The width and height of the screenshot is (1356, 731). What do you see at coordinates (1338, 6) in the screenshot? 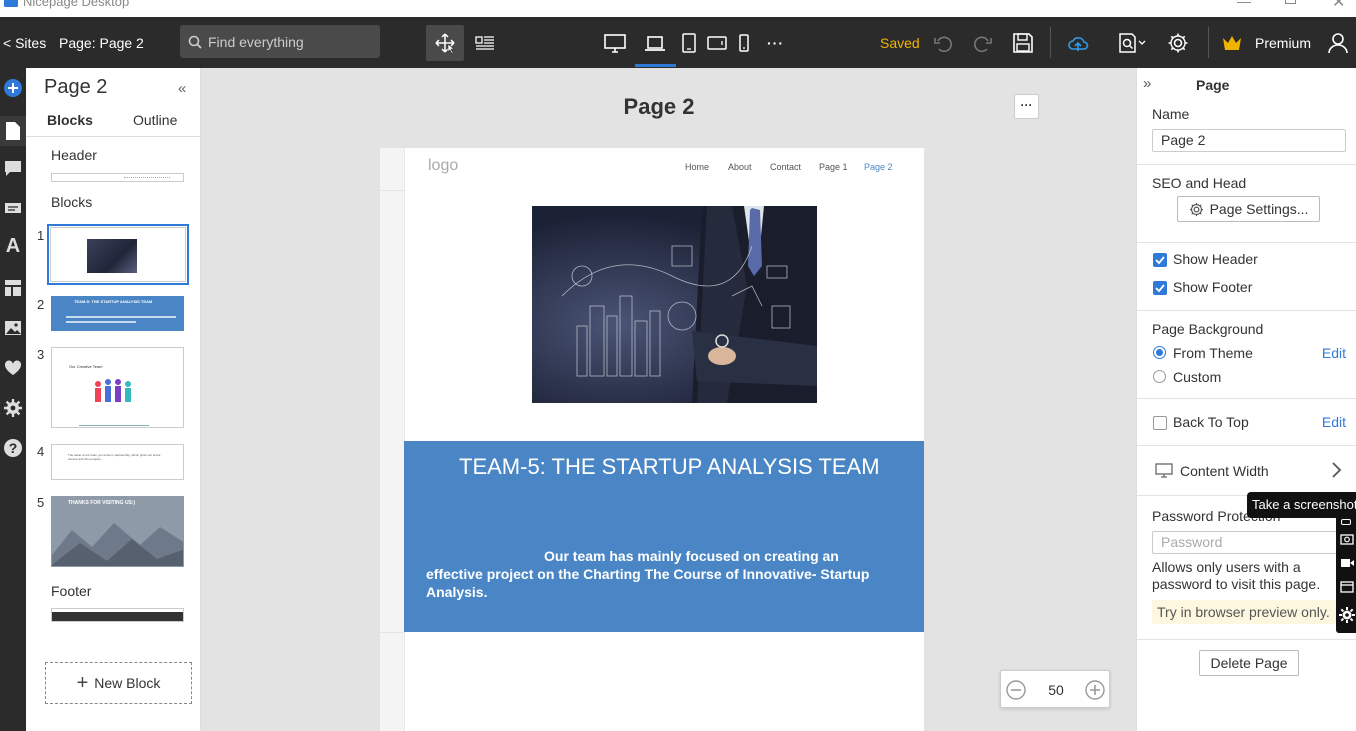
I see `close-icon: ✕` at bounding box center [1338, 6].